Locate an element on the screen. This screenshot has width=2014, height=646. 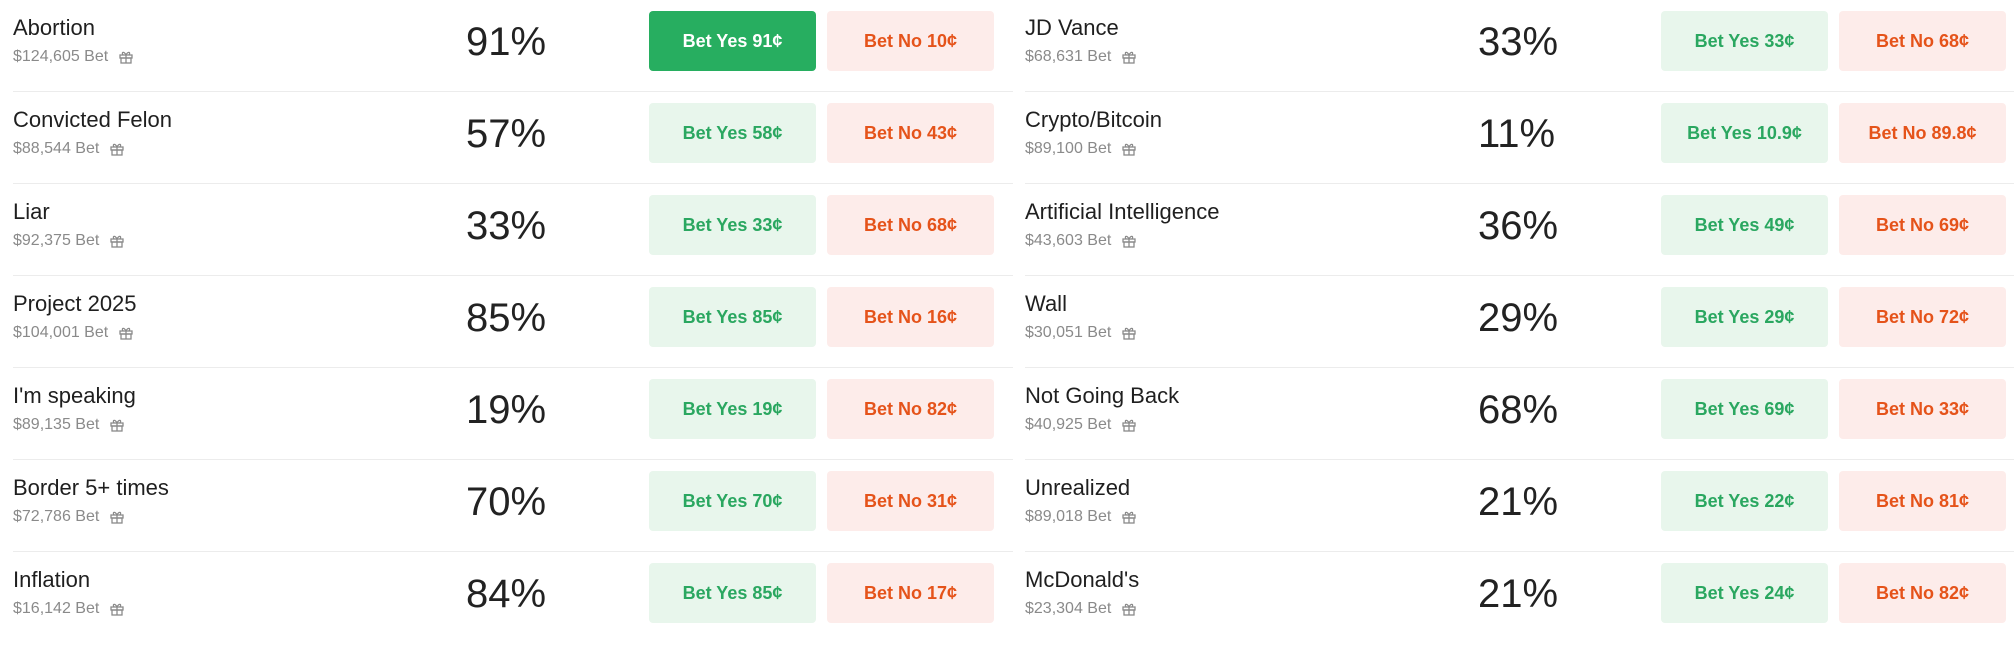
market-volume: $43,603 Bet is located at coordinates (1068, 240).